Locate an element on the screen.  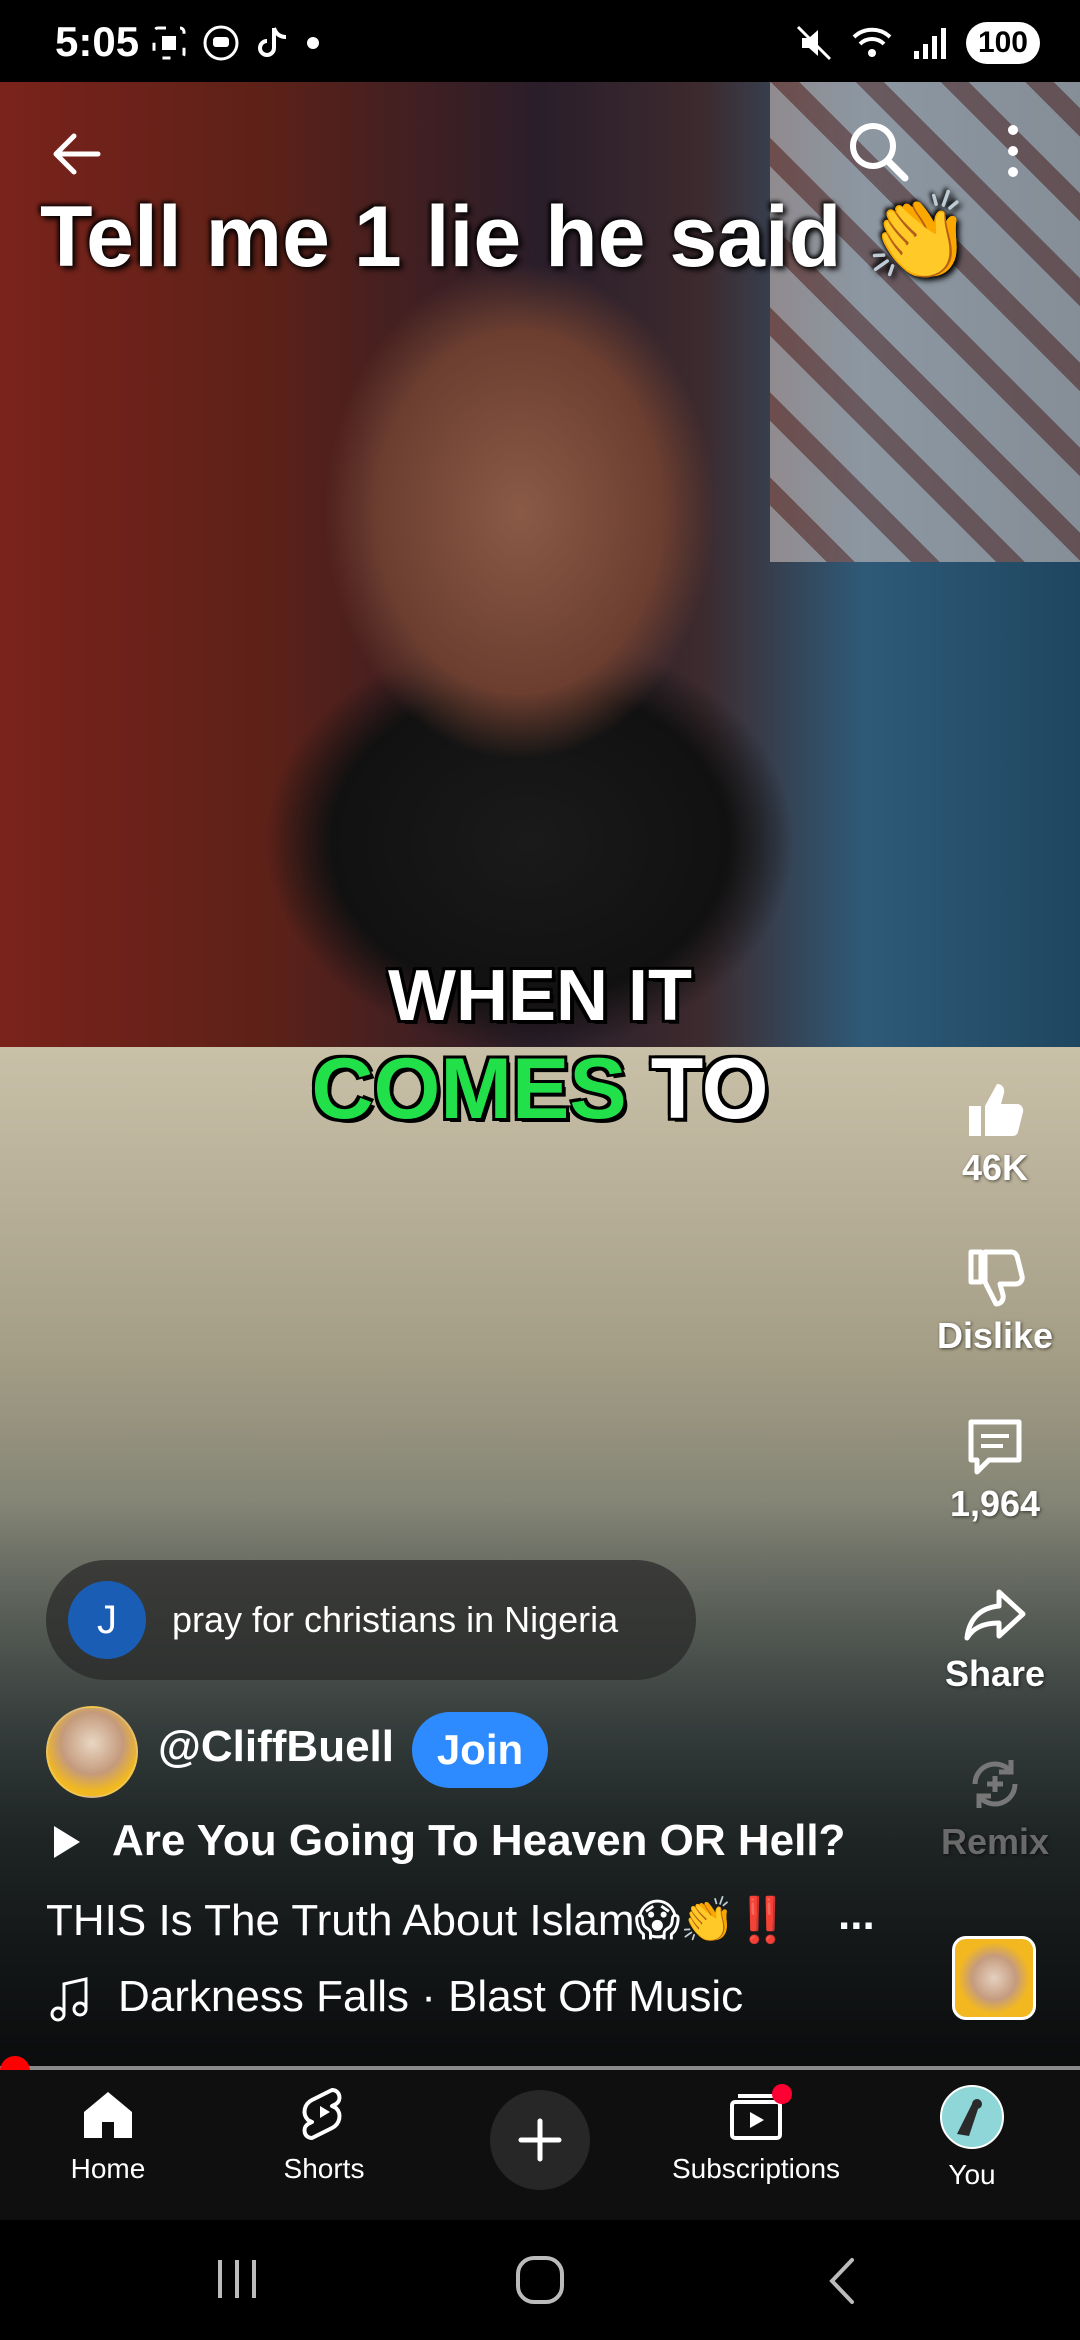
nav-shorts: Shorts is located at coordinates (324, 2134).